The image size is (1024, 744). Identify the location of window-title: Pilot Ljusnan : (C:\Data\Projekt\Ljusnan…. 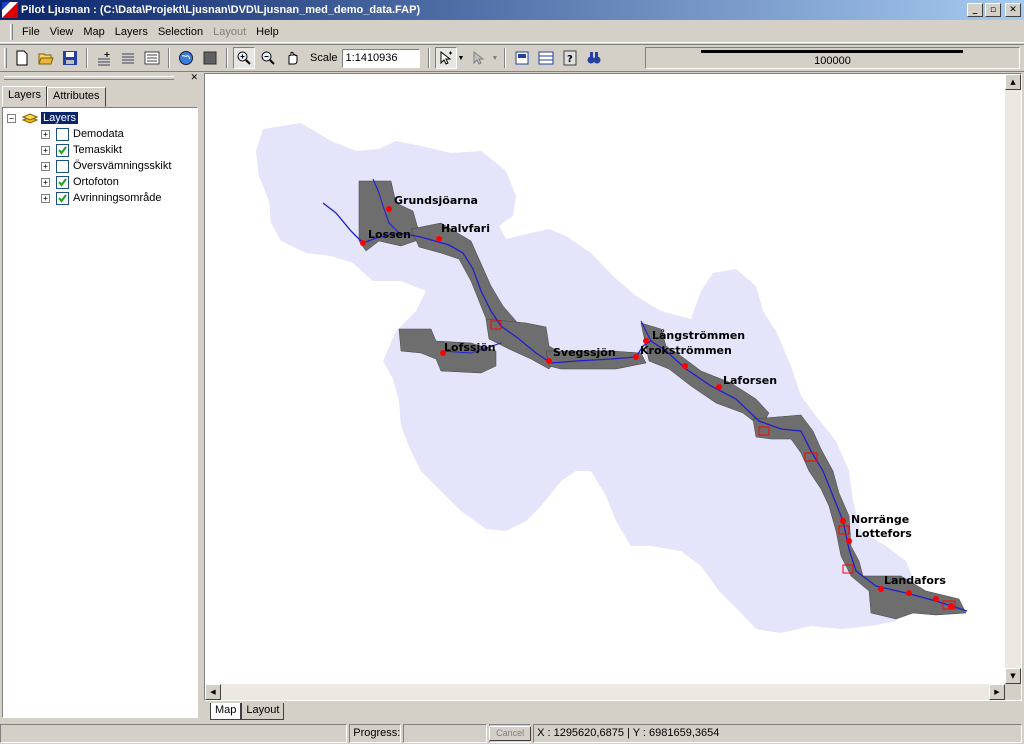
(221, 10).